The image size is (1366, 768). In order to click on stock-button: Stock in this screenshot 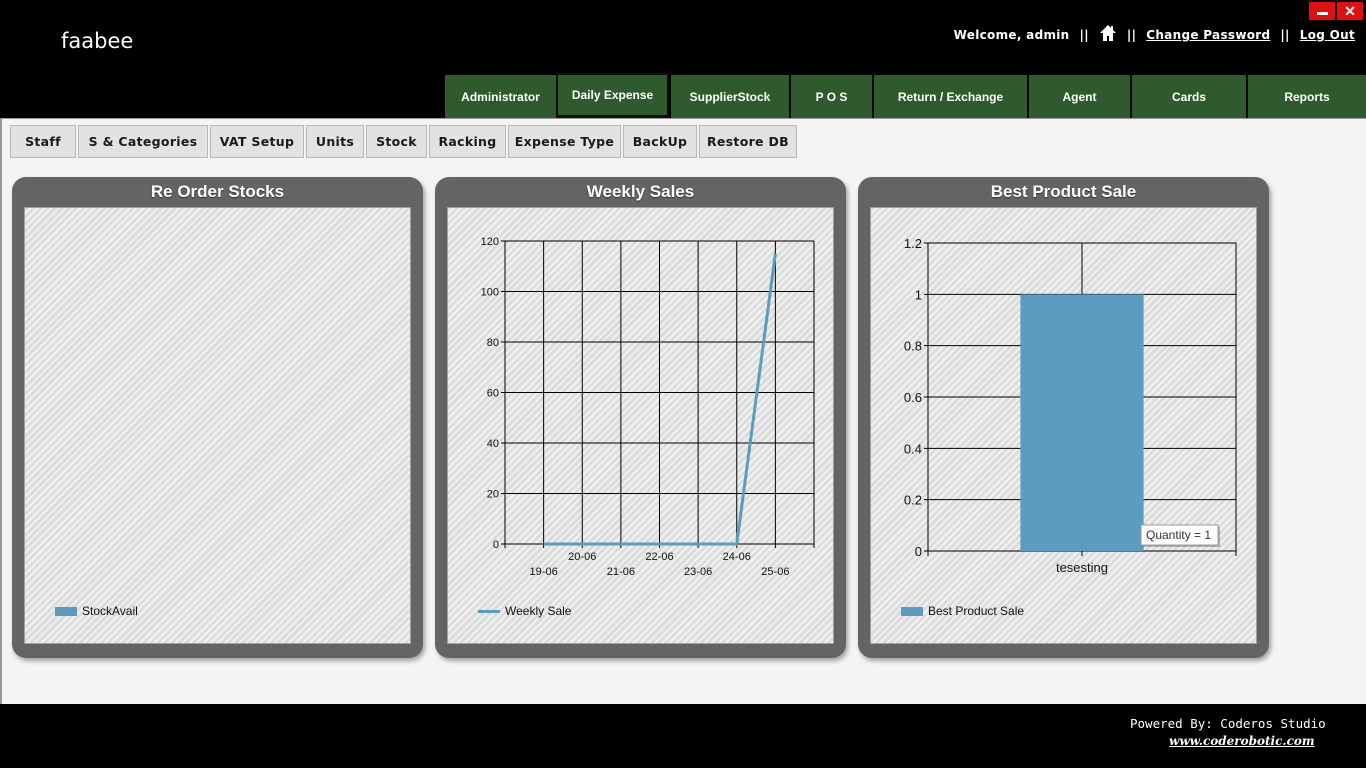, I will do `click(396, 141)`.